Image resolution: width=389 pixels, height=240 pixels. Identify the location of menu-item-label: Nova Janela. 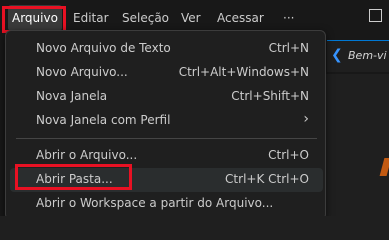
(72, 96).